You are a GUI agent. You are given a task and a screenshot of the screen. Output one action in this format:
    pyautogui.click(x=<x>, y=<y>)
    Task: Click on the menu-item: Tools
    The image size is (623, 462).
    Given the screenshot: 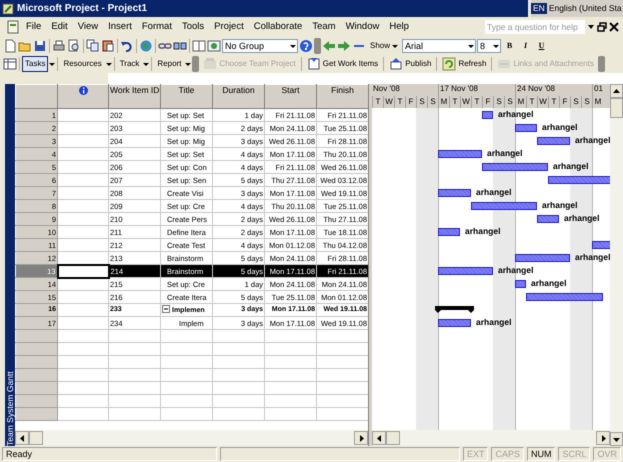 What is the action you would take?
    pyautogui.click(x=193, y=27)
    